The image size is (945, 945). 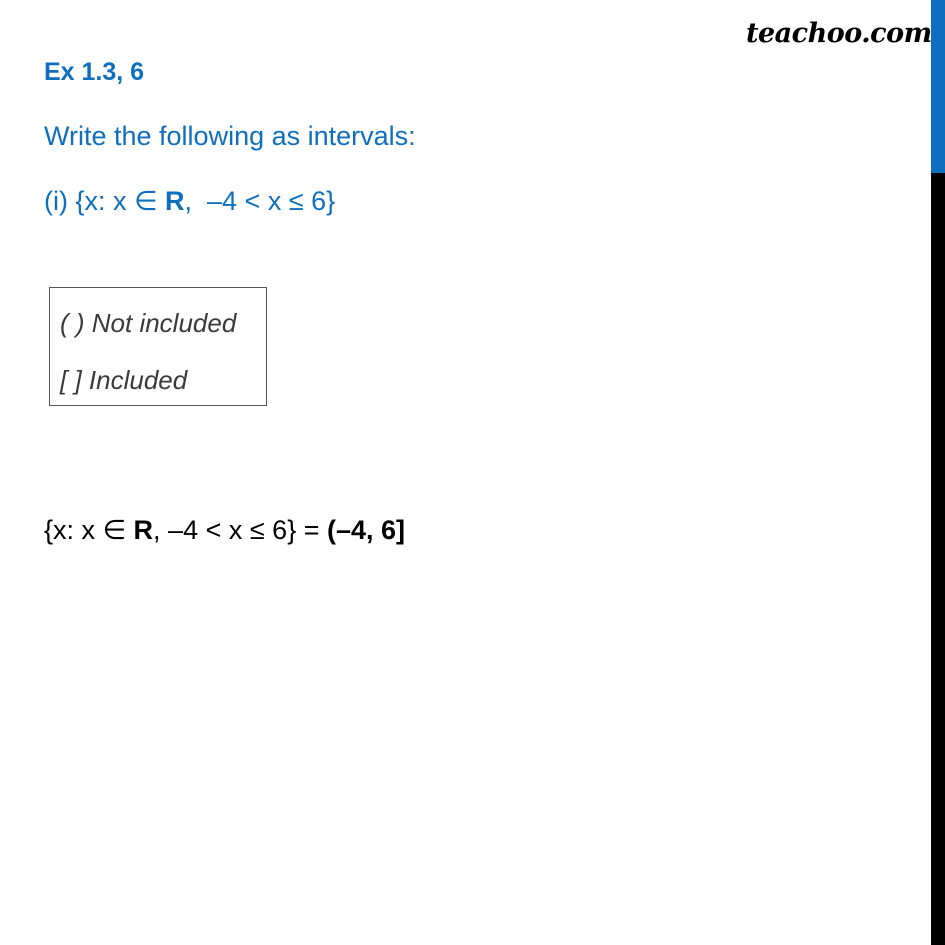 What do you see at coordinates (240, 530) in the screenshot?
I see `answer-lhs-condition: , –4 < x ≤ 6} =` at bounding box center [240, 530].